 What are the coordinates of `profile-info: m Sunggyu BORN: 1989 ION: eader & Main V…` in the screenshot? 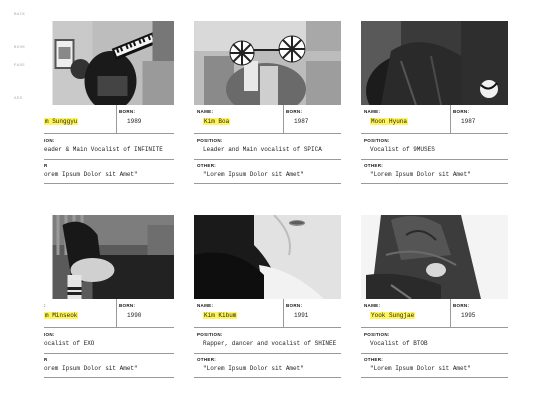 It's located at (109, 144).